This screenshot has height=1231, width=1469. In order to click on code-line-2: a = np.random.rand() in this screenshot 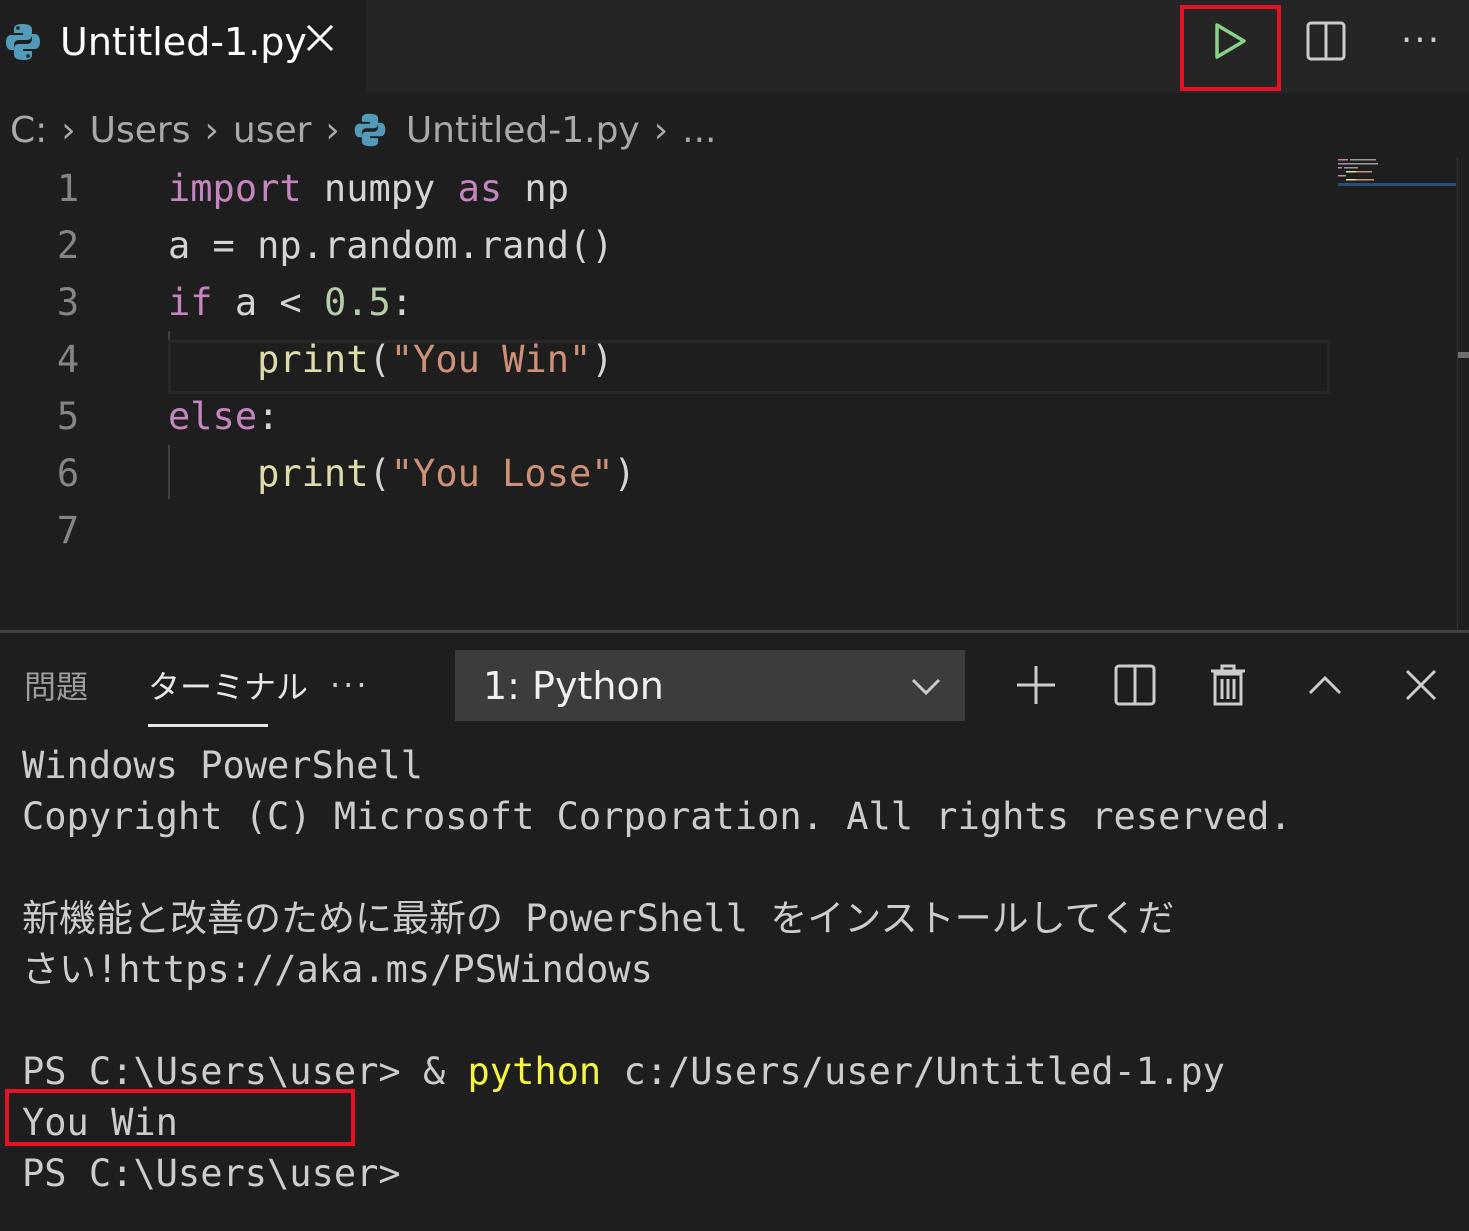, I will do `click(391, 245)`.